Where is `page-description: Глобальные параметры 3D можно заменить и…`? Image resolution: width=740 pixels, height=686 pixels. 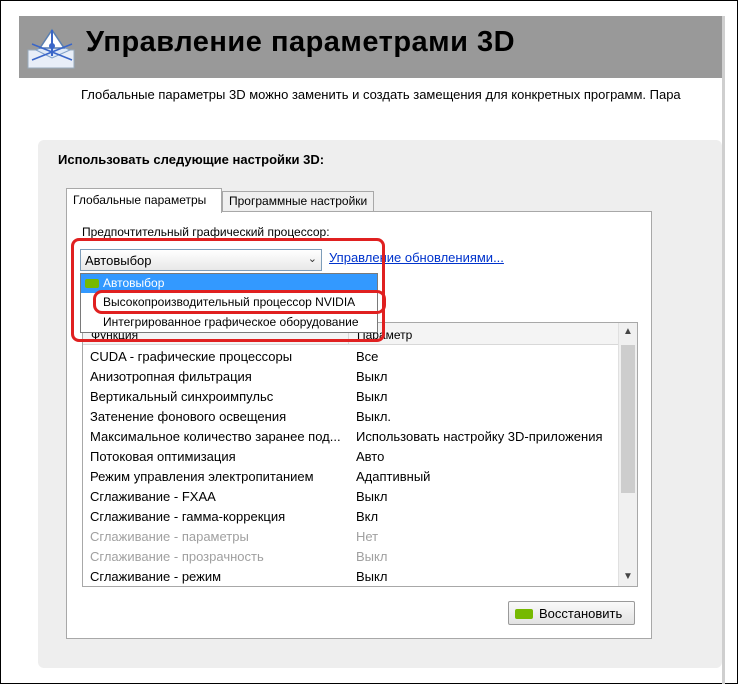 page-description: Глобальные параметры 3D можно заменить и… is located at coordinates (381, 94).